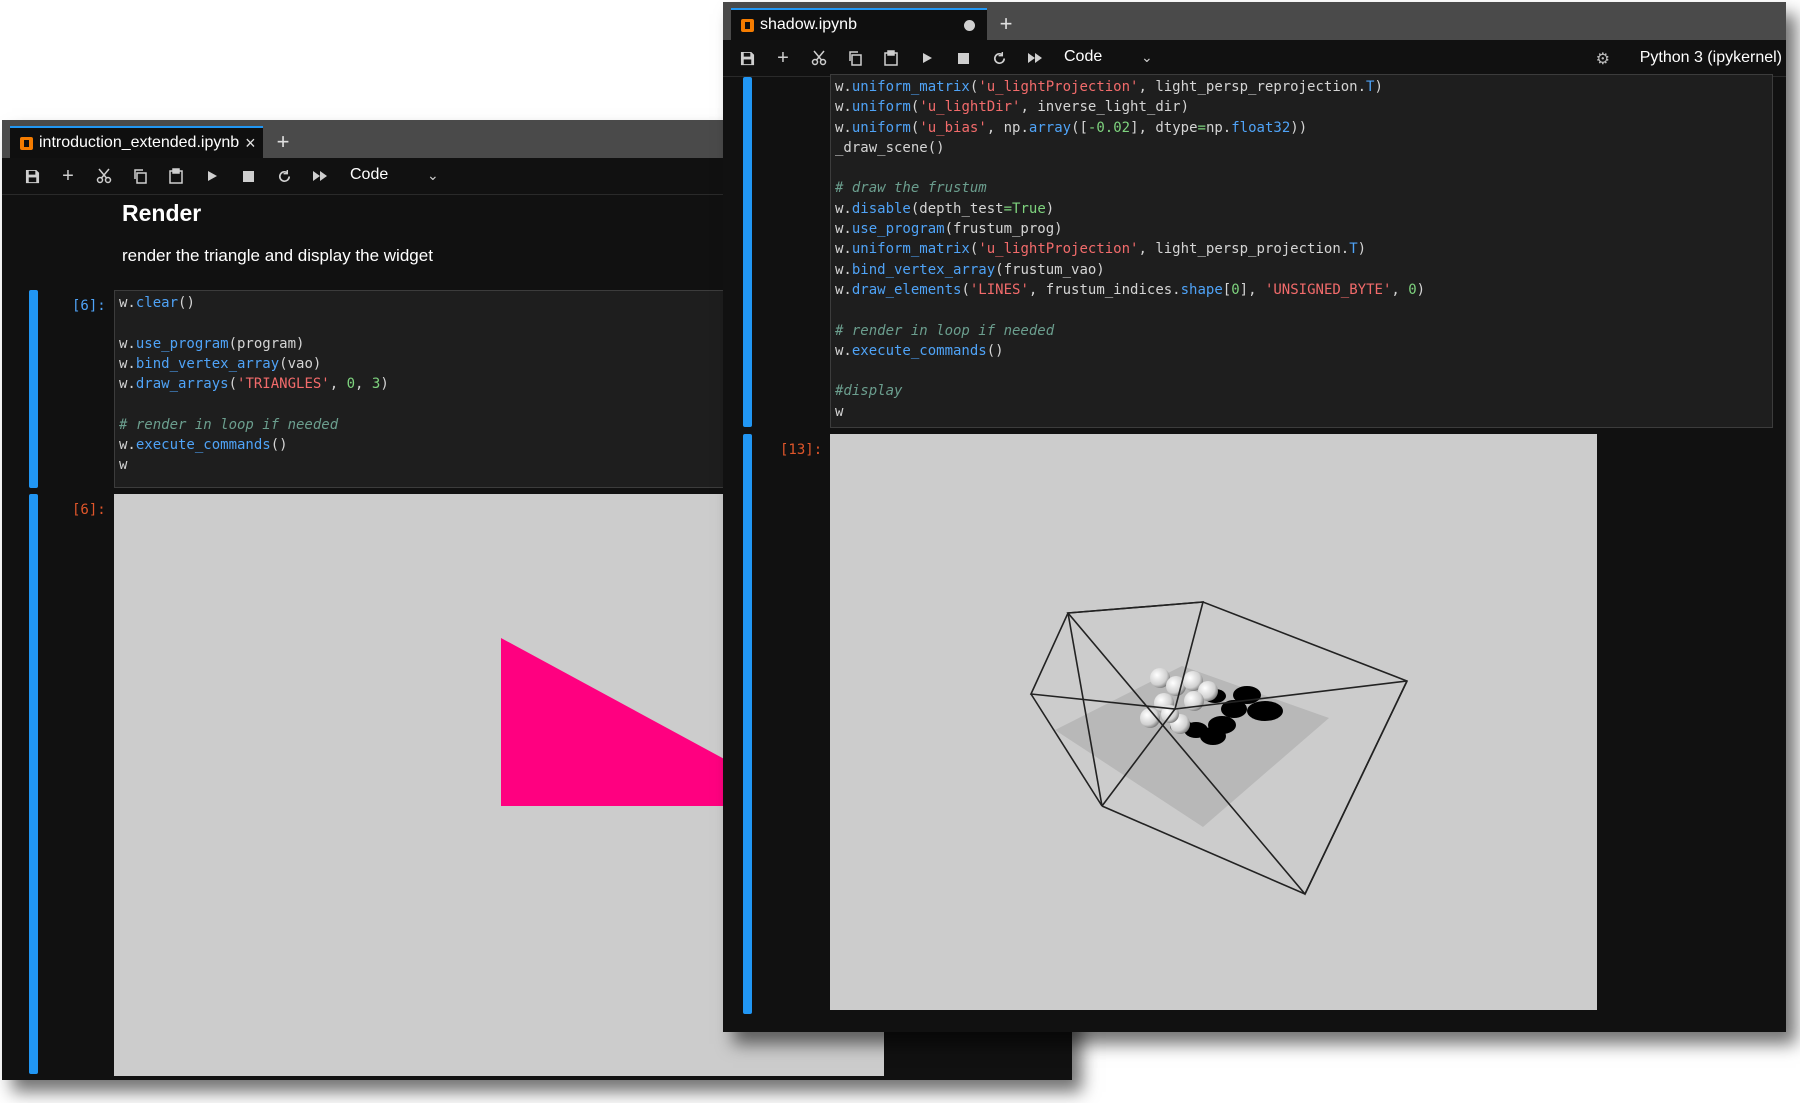  Describe the element at coordinates (945, 330) in the screenshot. I see `code-line: # render in loop if needed` at that location.